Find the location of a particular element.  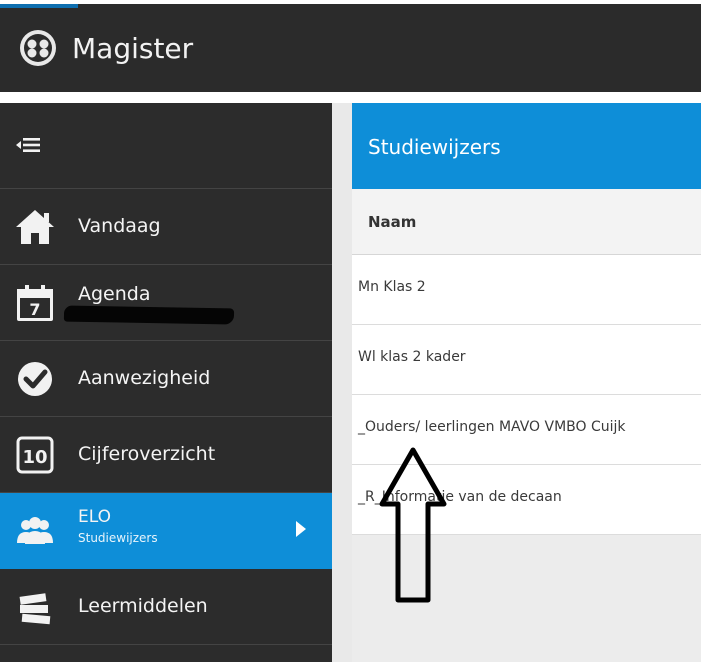

menu-collapse-button is located at coordinates (166, 146).